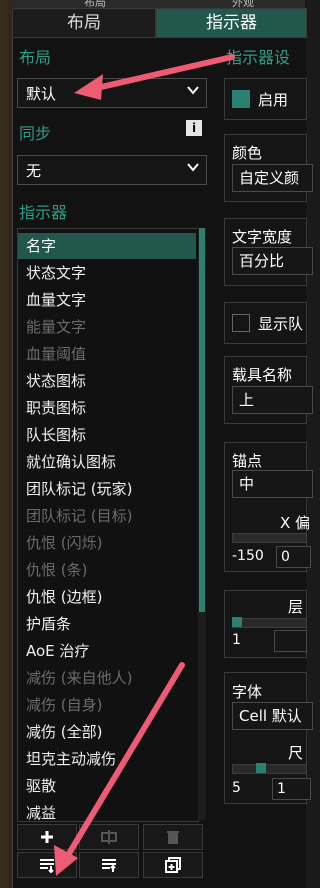  I want to click on enable-label: 启用, so click(273, 100).